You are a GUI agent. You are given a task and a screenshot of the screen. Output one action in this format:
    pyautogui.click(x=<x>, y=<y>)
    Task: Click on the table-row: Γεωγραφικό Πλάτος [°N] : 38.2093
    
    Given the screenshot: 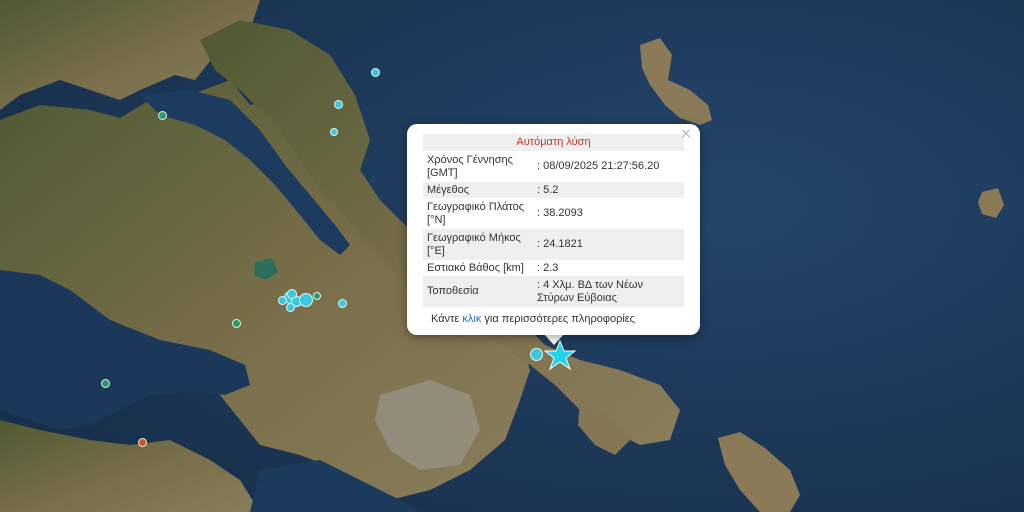 What is the action you would take?
    pyautogui.click(x=553, y=213)
    